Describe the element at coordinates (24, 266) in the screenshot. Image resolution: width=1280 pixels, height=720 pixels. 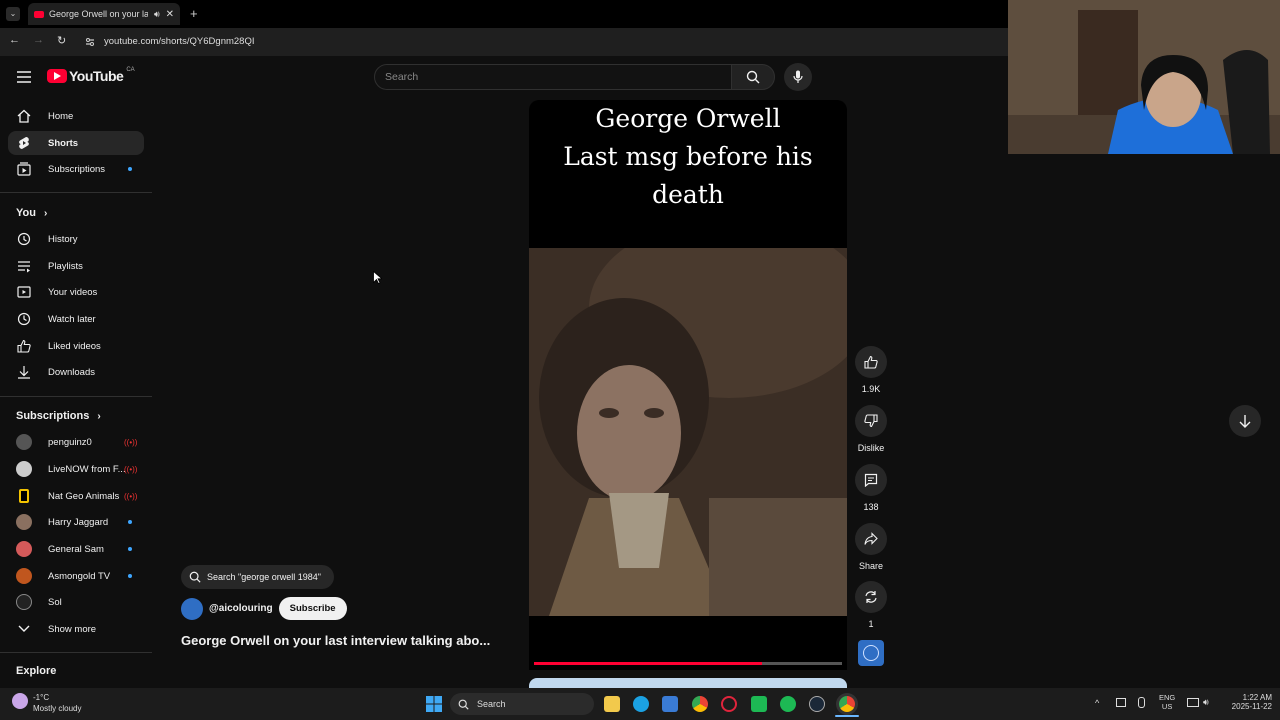
I see `playlists-icon` at that location.